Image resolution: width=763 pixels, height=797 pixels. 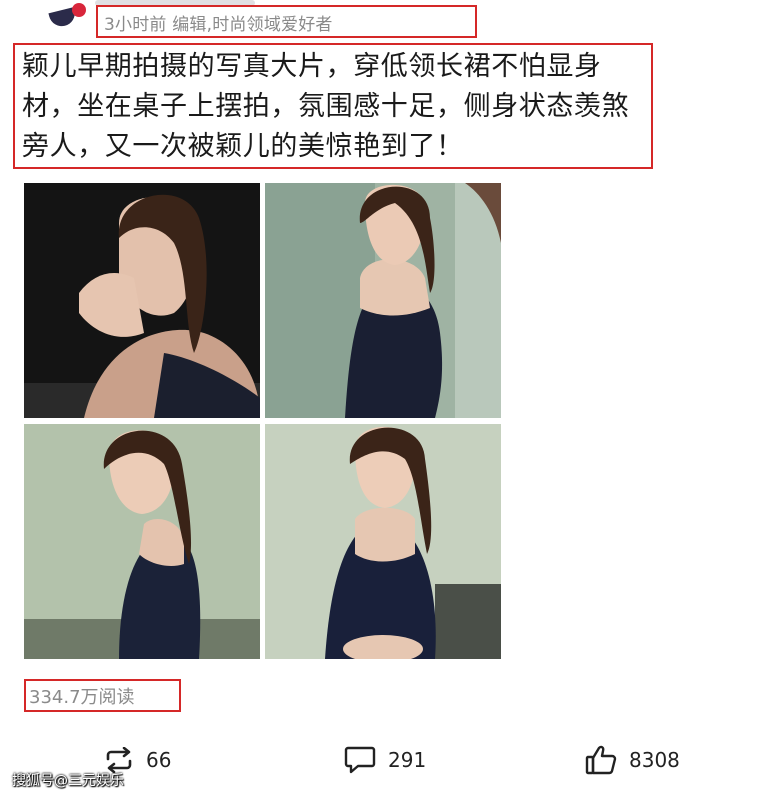 What do you see at coordinates (66, 15) in the screenshot?
I see `avatar` at bounding box center [66, 15].